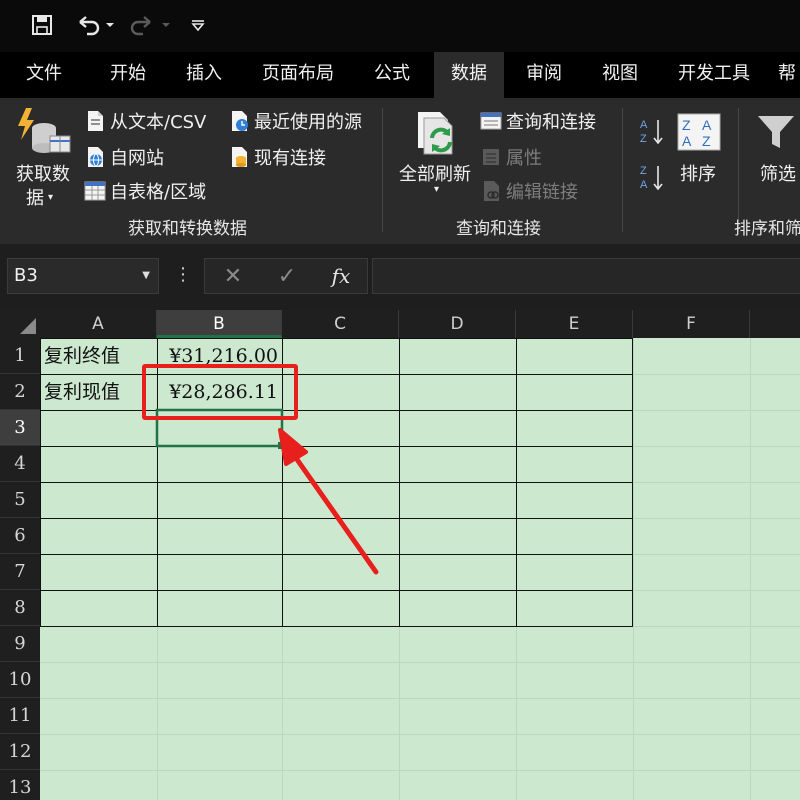 The image size is (800, 800). I want to click on undo-icon, so click(94, 25).